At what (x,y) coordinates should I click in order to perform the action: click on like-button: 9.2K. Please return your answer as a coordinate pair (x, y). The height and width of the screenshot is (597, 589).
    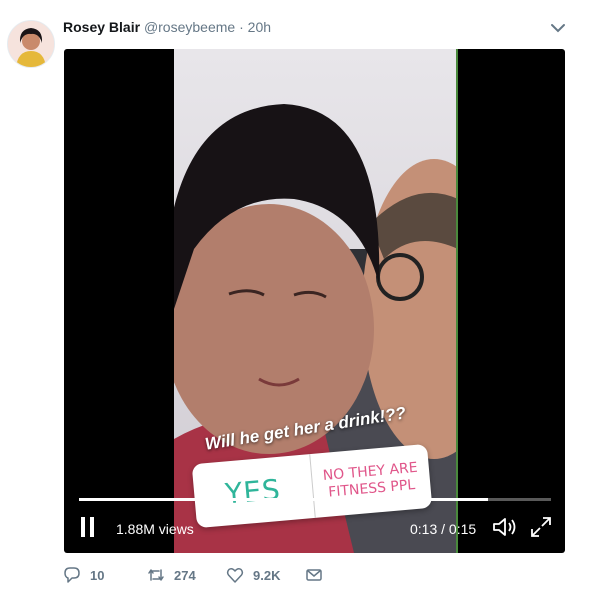
    Looking at the image, I should click on (253, 575).